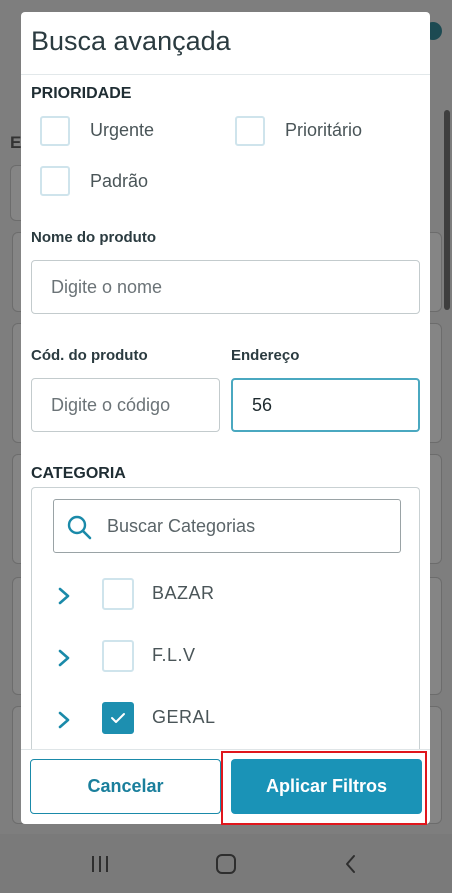  What do you see at coordinates (125, 786) in the screenshot?
I see `cancel-button: Cancelar` at bounding box center [125, 786].